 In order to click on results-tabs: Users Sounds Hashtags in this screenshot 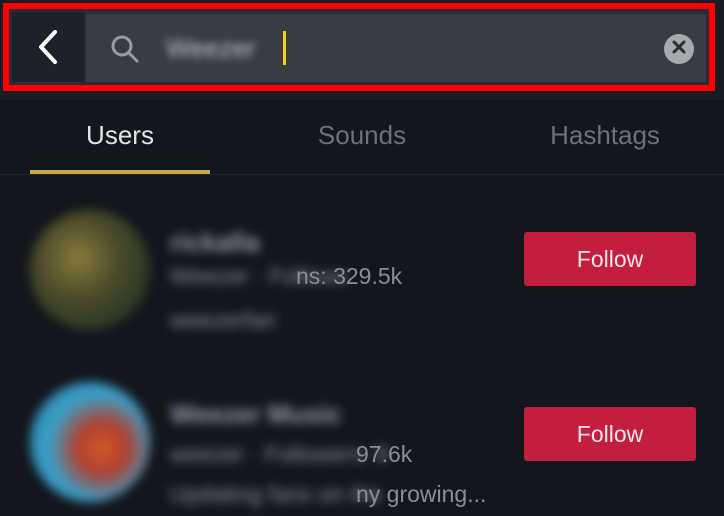, I will do `click(362, 137)`.